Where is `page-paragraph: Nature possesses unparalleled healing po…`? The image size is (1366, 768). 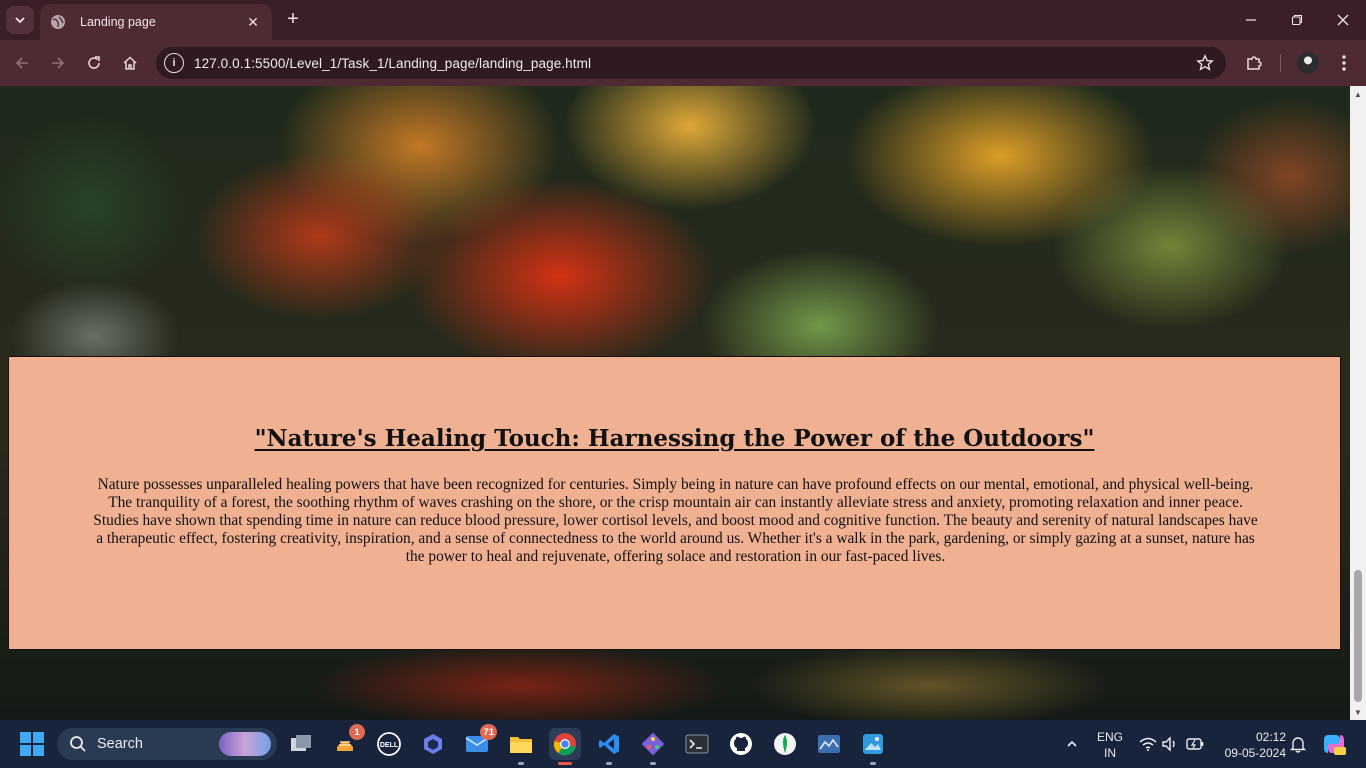
page-paragraph: Nature possesses unparalleled healing po… is located at coordinates (675, 520).